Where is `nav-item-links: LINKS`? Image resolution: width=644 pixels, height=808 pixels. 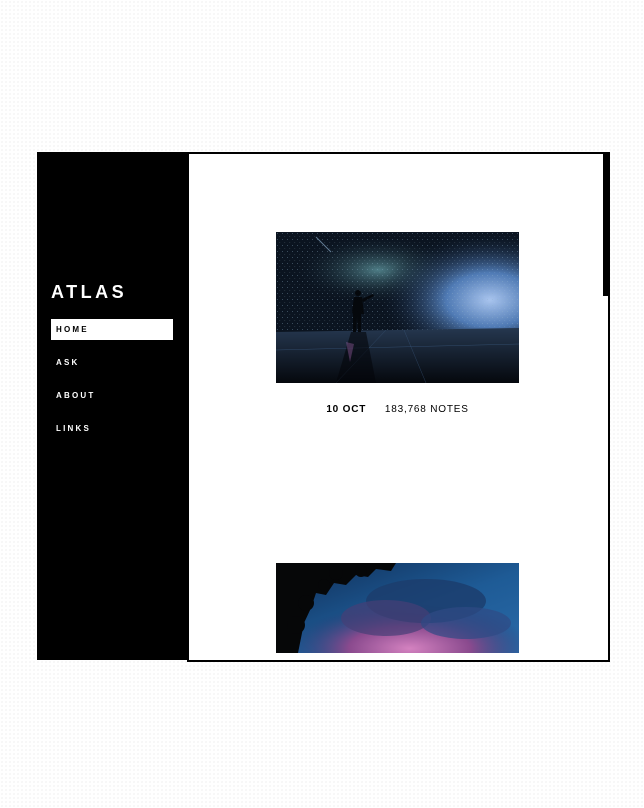
nav-item-links: LINKS is located at coordinates (112, 428).